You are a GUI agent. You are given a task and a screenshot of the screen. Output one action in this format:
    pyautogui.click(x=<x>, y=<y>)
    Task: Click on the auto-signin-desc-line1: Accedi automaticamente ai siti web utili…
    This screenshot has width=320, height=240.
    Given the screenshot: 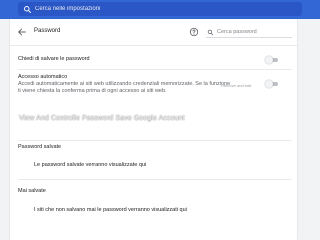 What is the action you would take?
    pyautogui.click(x=124, y=84)
    